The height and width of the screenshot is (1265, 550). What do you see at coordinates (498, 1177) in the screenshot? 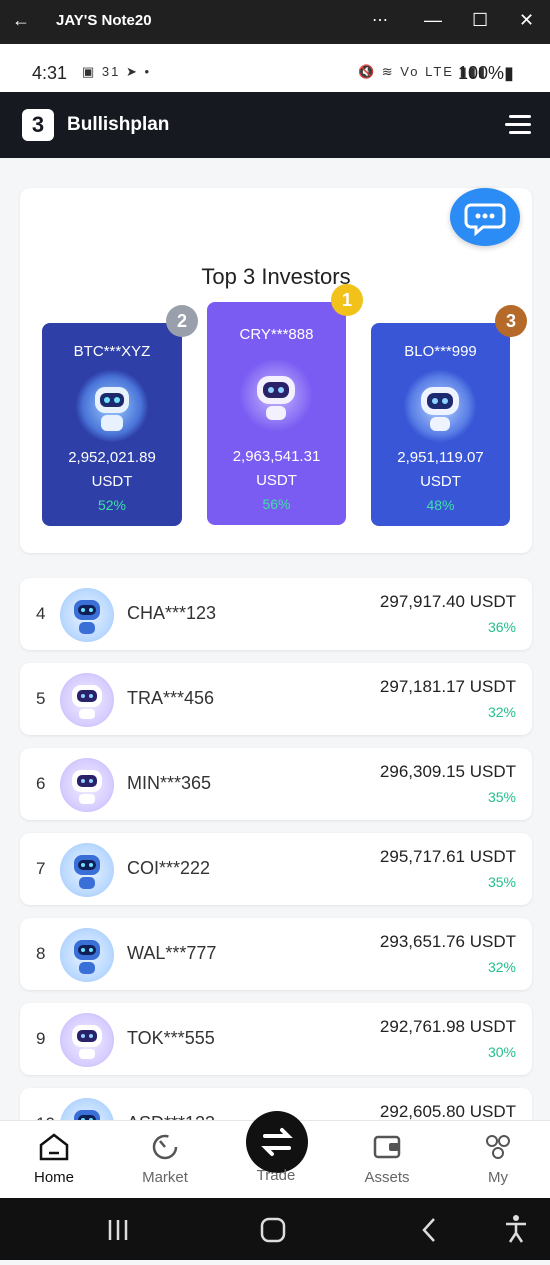
I see `nav-my-label: My` at bounding box center [498, 1177].